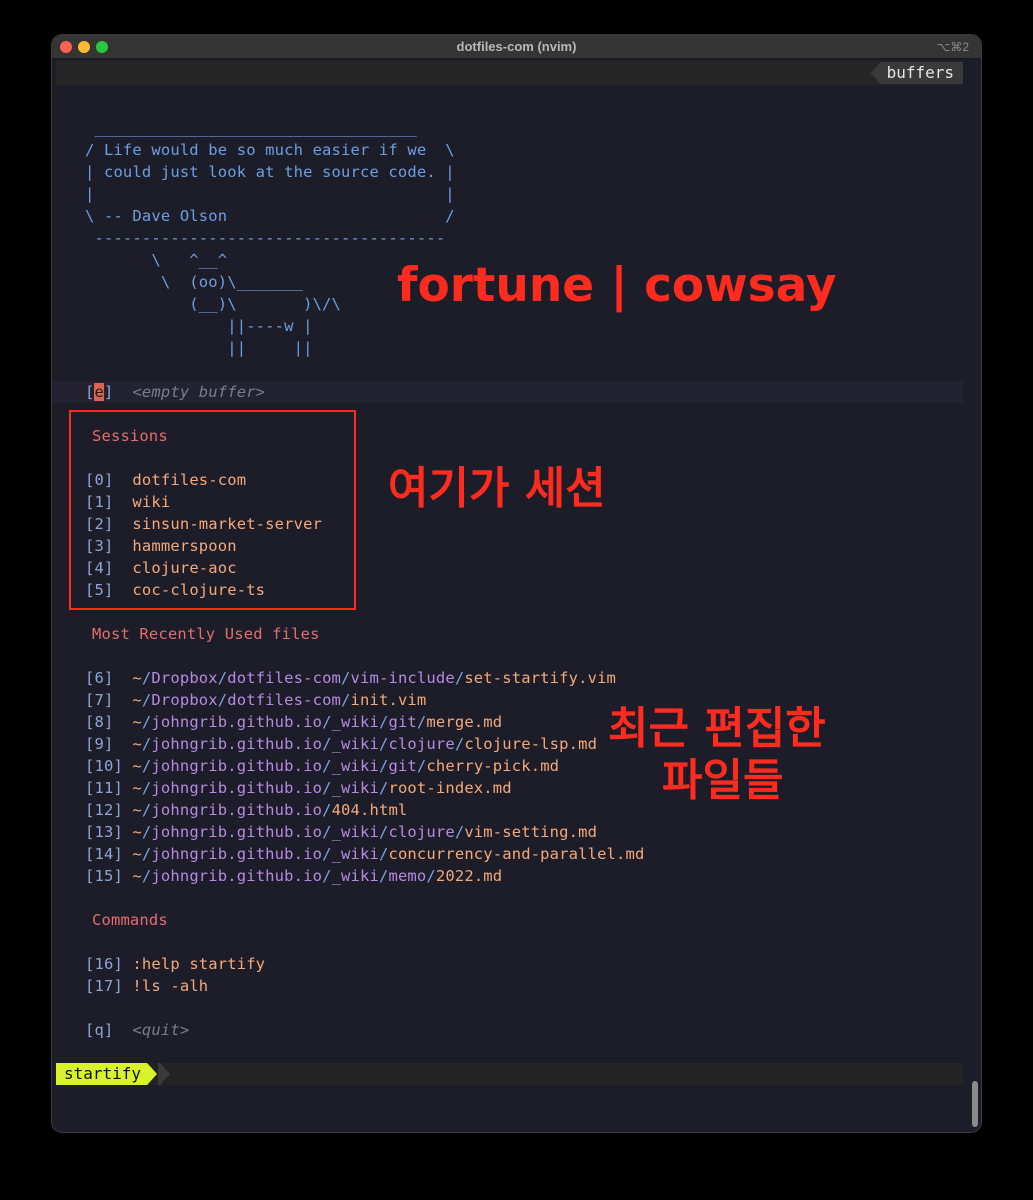 This screenshot has width=1033, height=1200. What do you see at coordinates (952, 47) in the screenshot?
I see `window-shortcut: ⌥⌘2` at bounding box center [952, 47].